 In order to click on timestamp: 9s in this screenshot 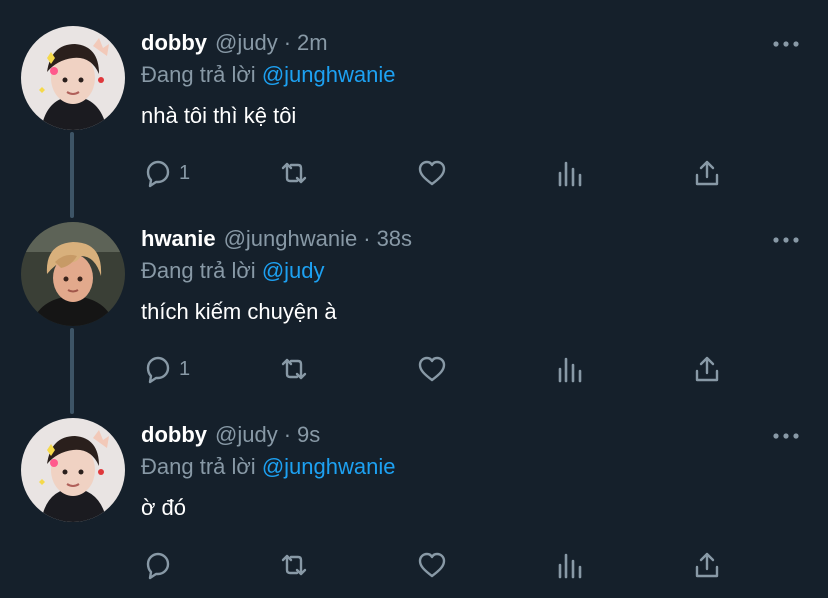, I will do `click(308, 435)`.